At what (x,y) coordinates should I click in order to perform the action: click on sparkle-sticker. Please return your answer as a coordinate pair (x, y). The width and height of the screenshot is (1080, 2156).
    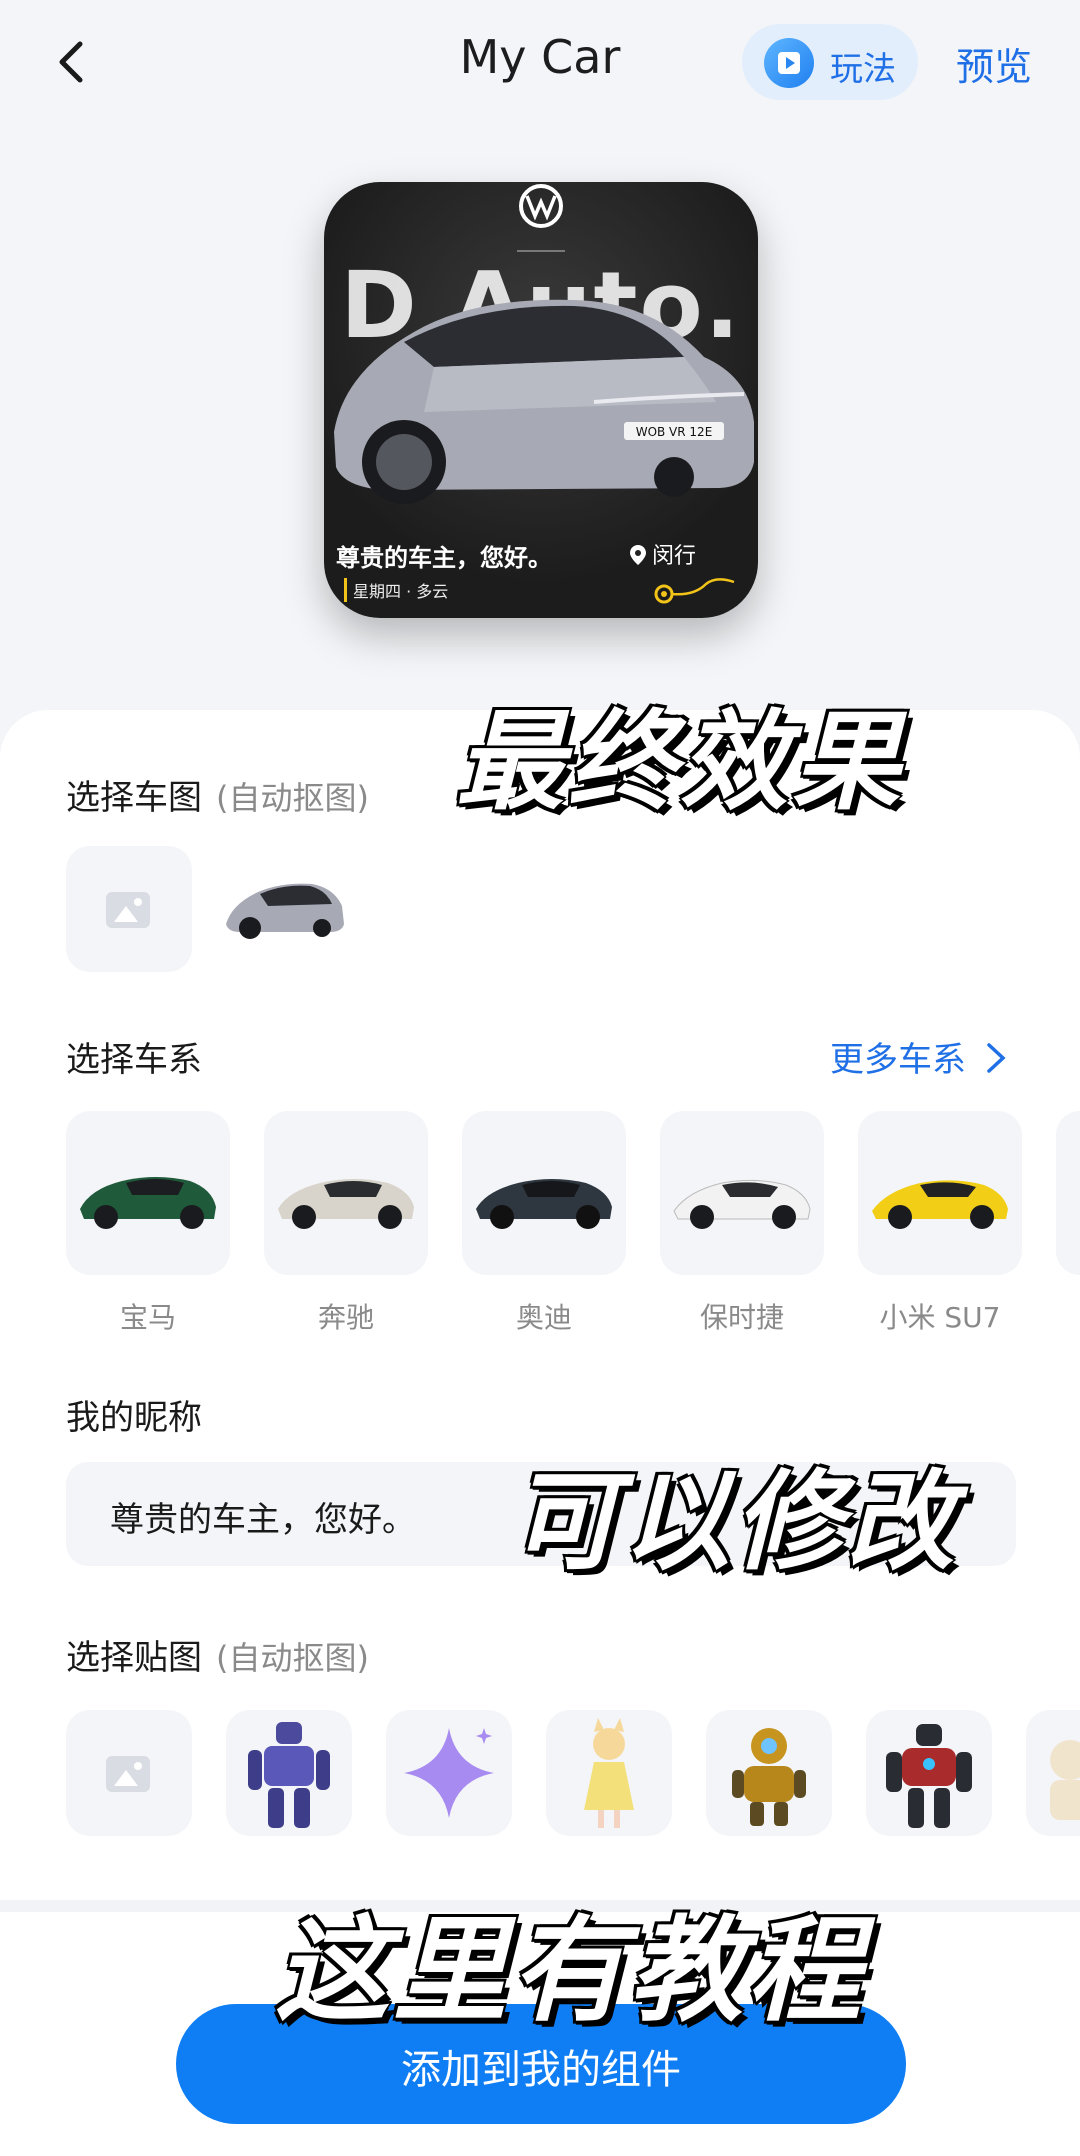
    Looking at the image, I should click on (449, 1773).